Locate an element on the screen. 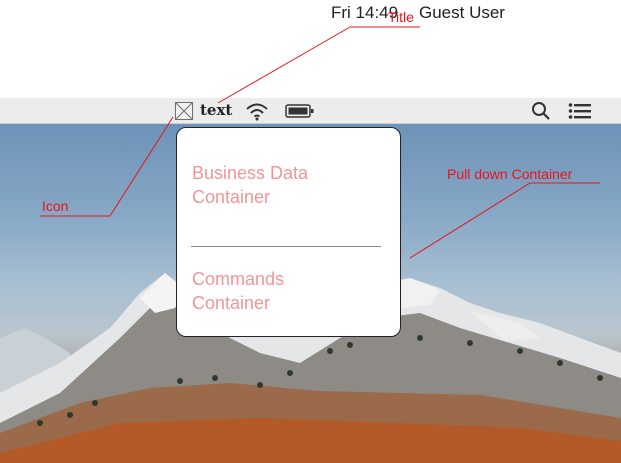 Image resolution: width=621 pixels, height=463 pixels. title-annotation: Title is located at coordinates (401, 17).